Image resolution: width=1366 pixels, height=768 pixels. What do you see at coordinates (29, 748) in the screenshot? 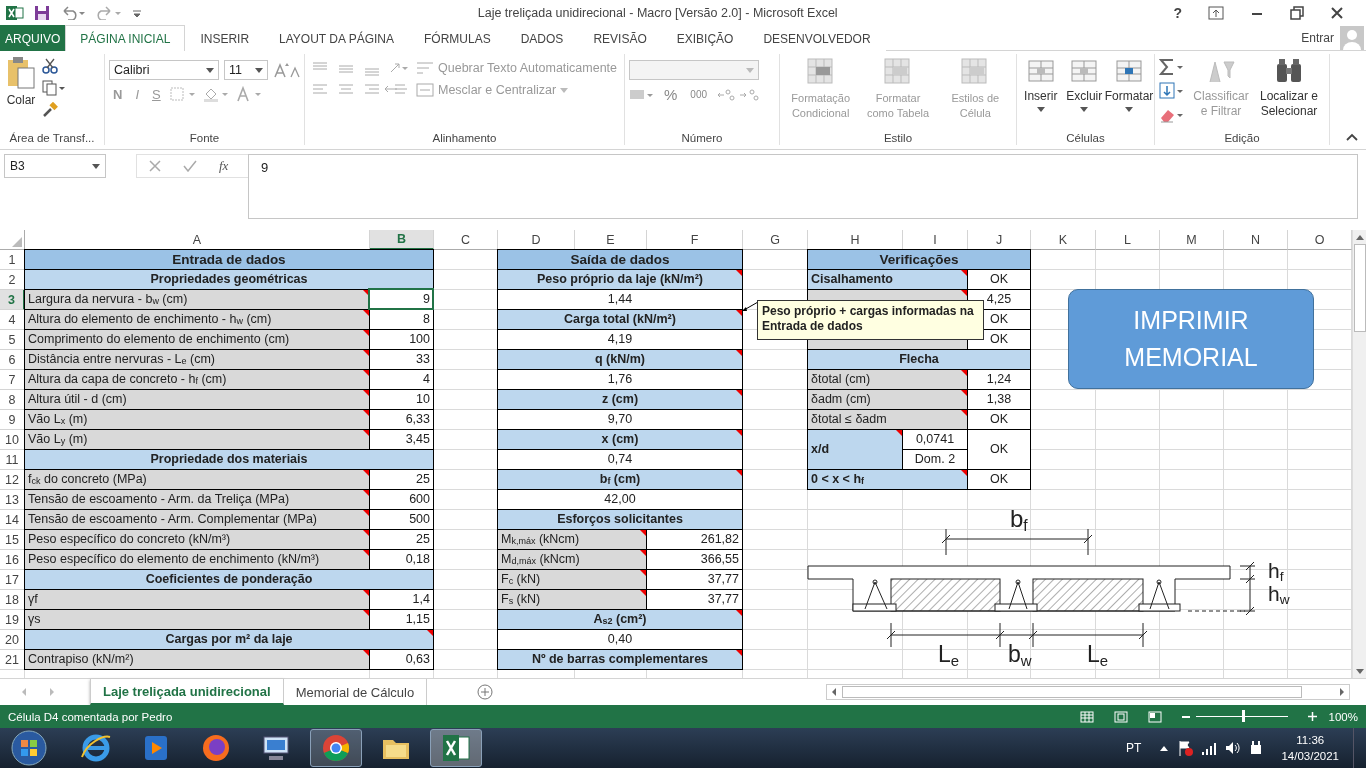
I see `start-icon` at bounding box center [29, 748].